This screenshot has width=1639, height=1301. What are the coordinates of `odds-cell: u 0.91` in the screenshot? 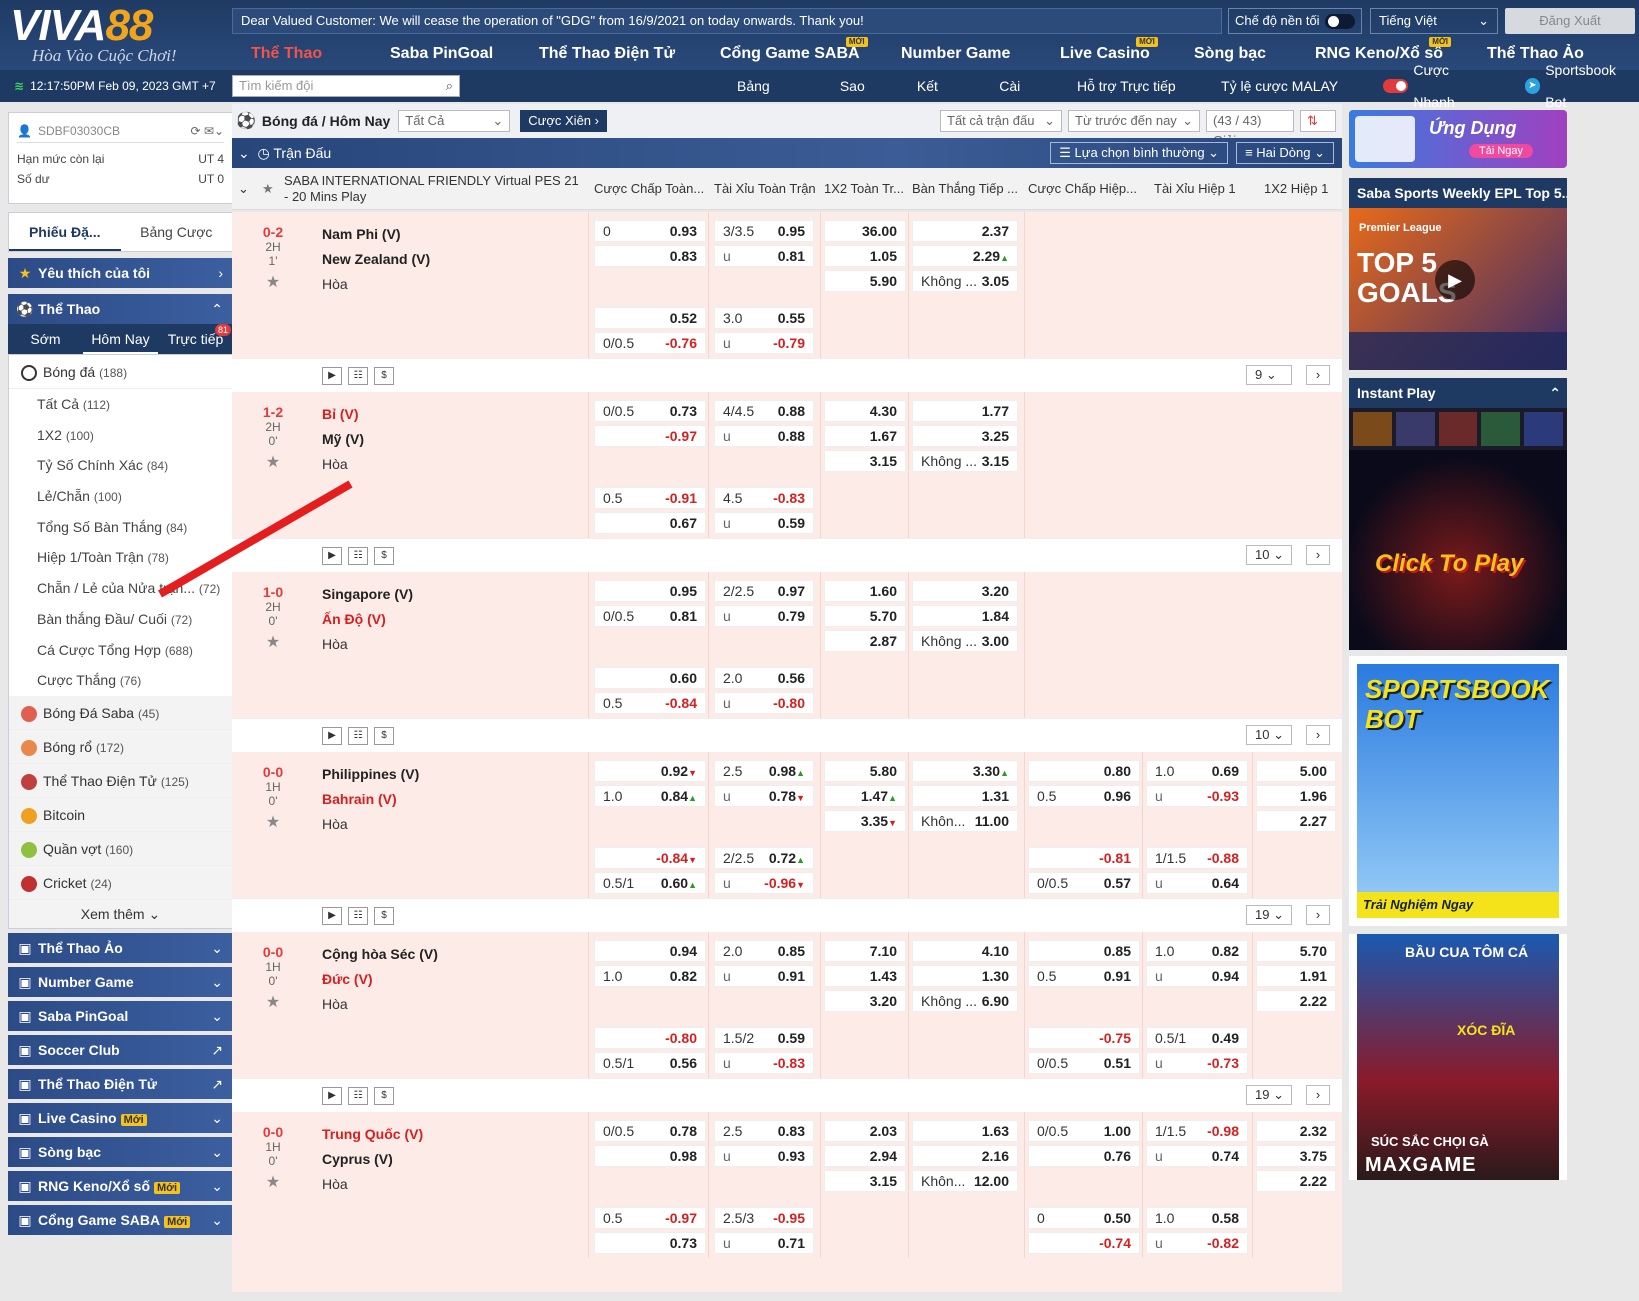 It's located at (764, 976).